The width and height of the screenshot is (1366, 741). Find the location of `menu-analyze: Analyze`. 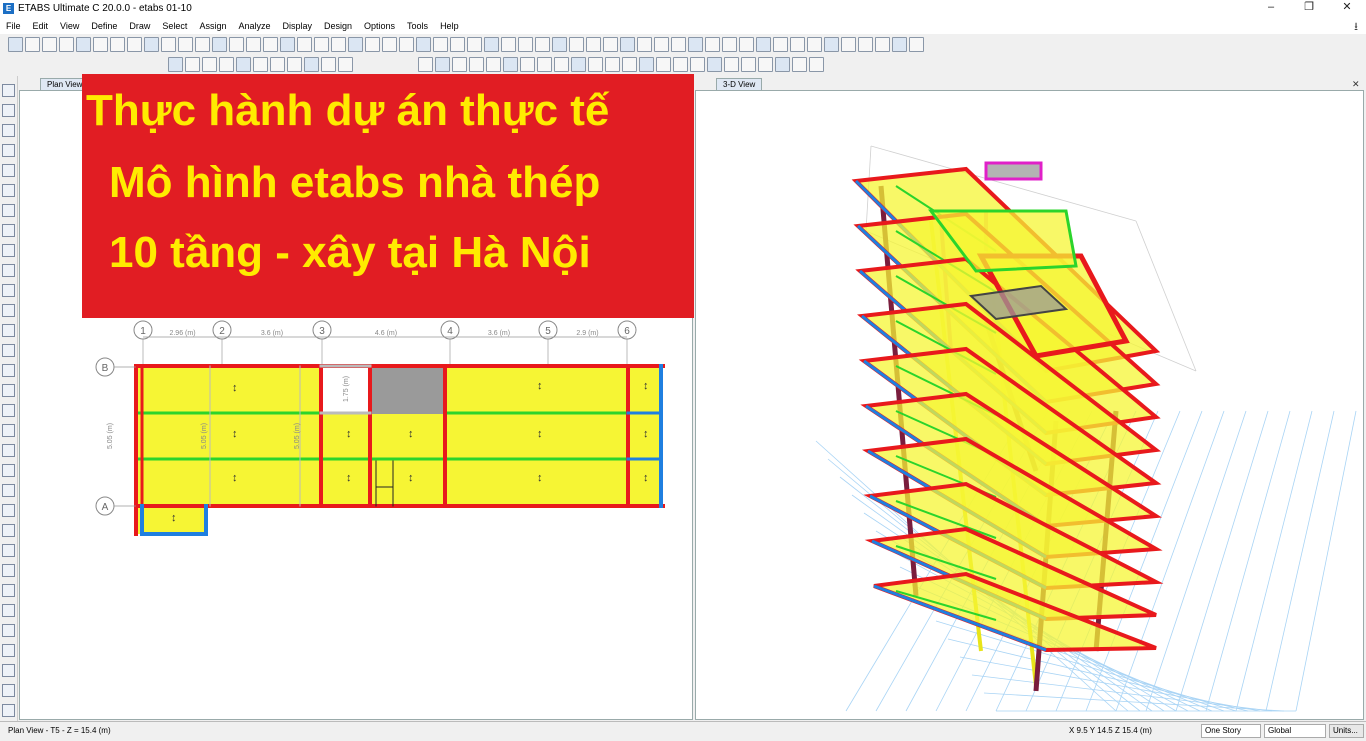

menu-analyze: Analyze is located at coordinates (254, 26).